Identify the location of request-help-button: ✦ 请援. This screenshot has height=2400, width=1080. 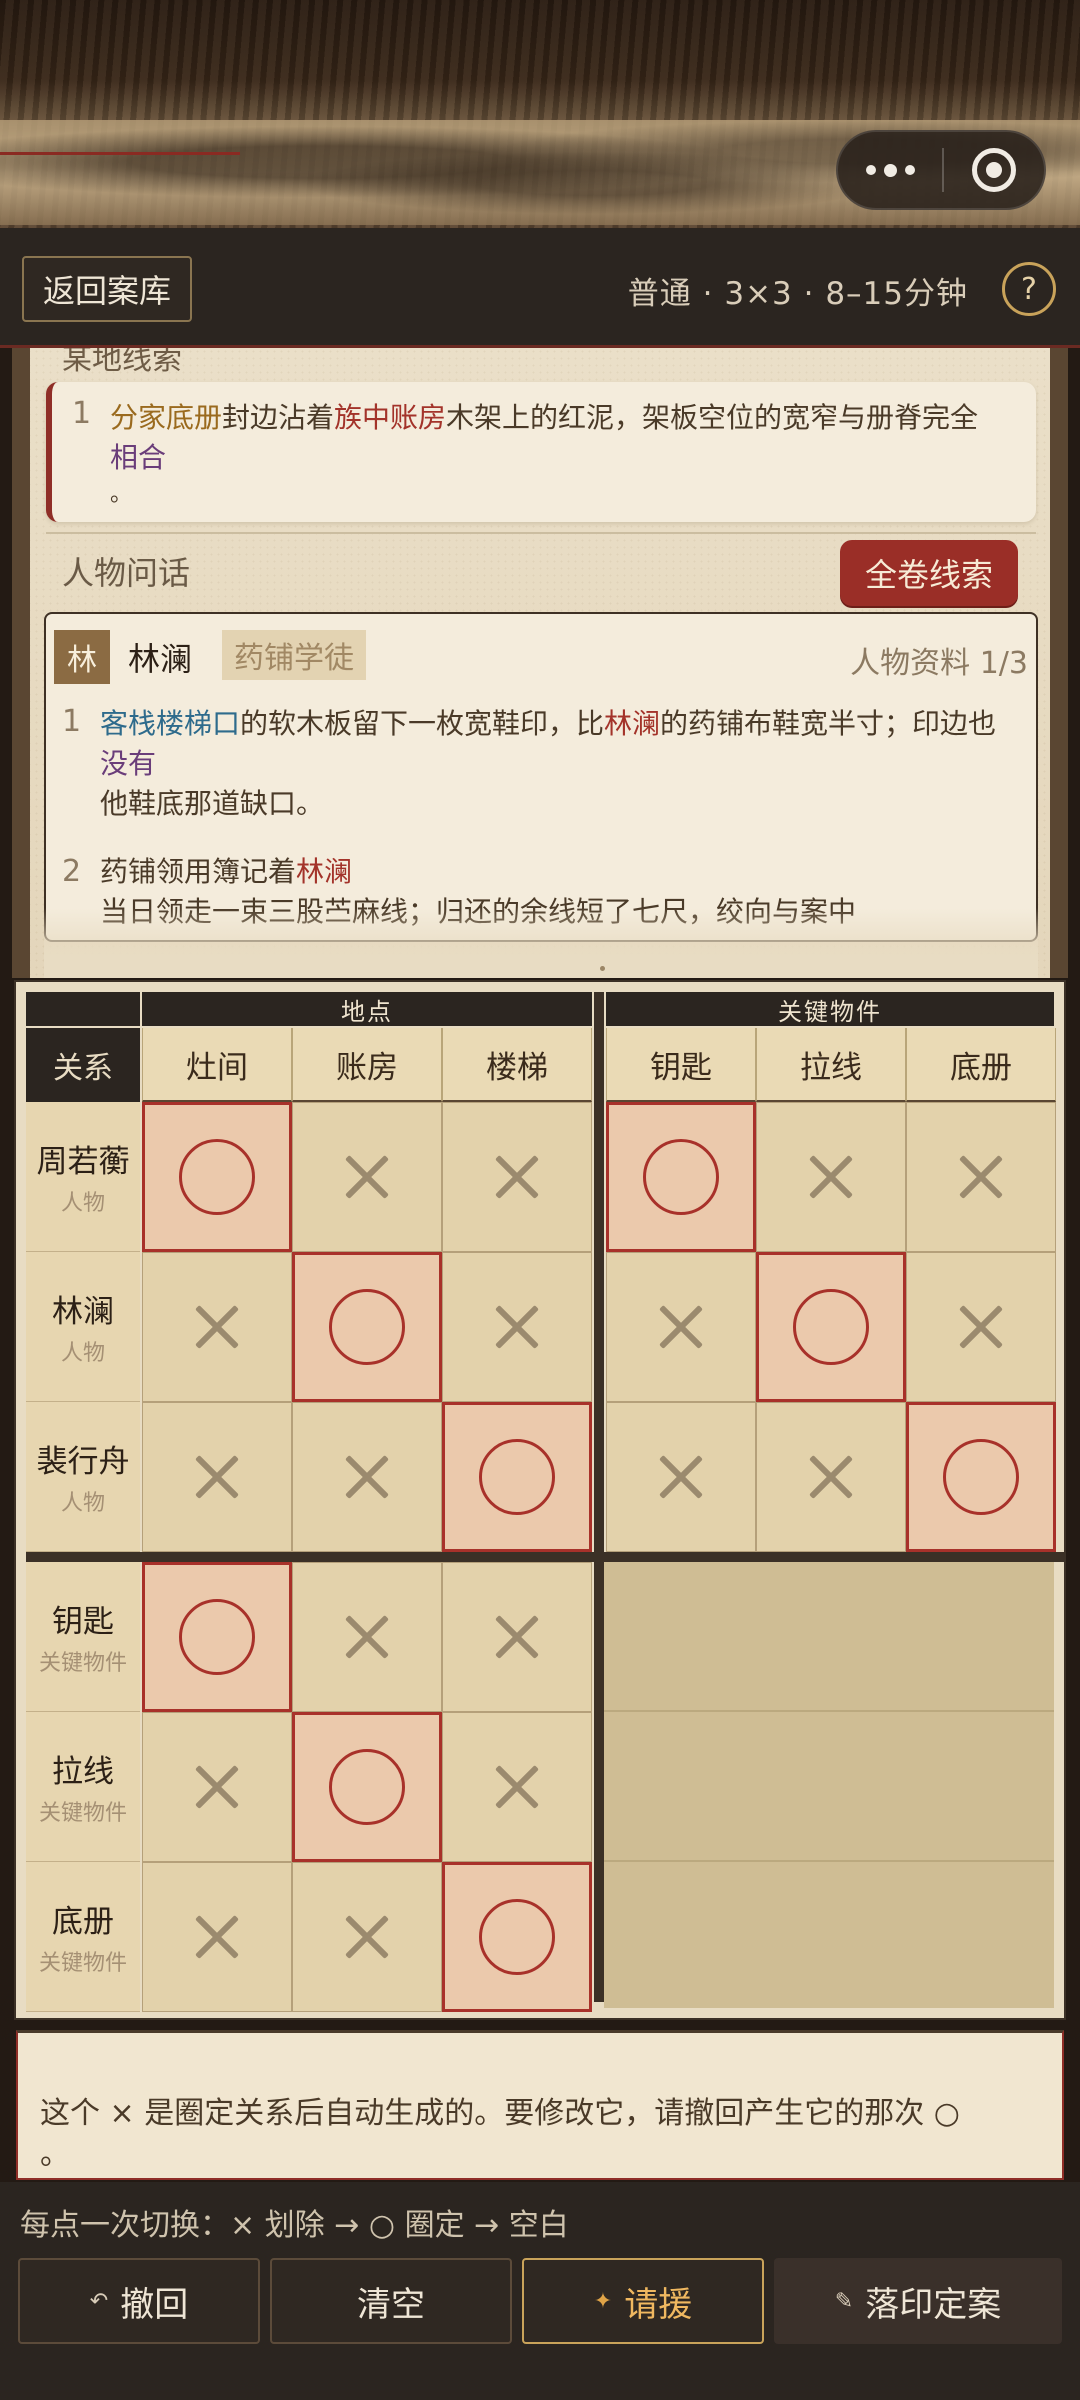
(643, 2301).